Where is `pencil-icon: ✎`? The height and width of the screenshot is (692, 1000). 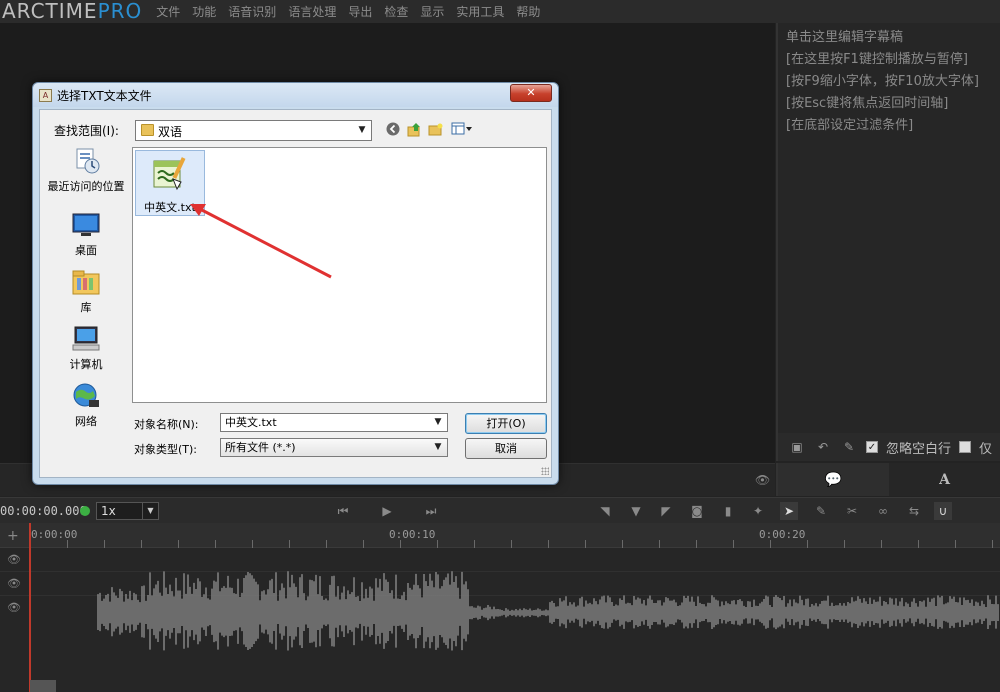 pencil-icon: ✎ is located at coordinates (849, 447).